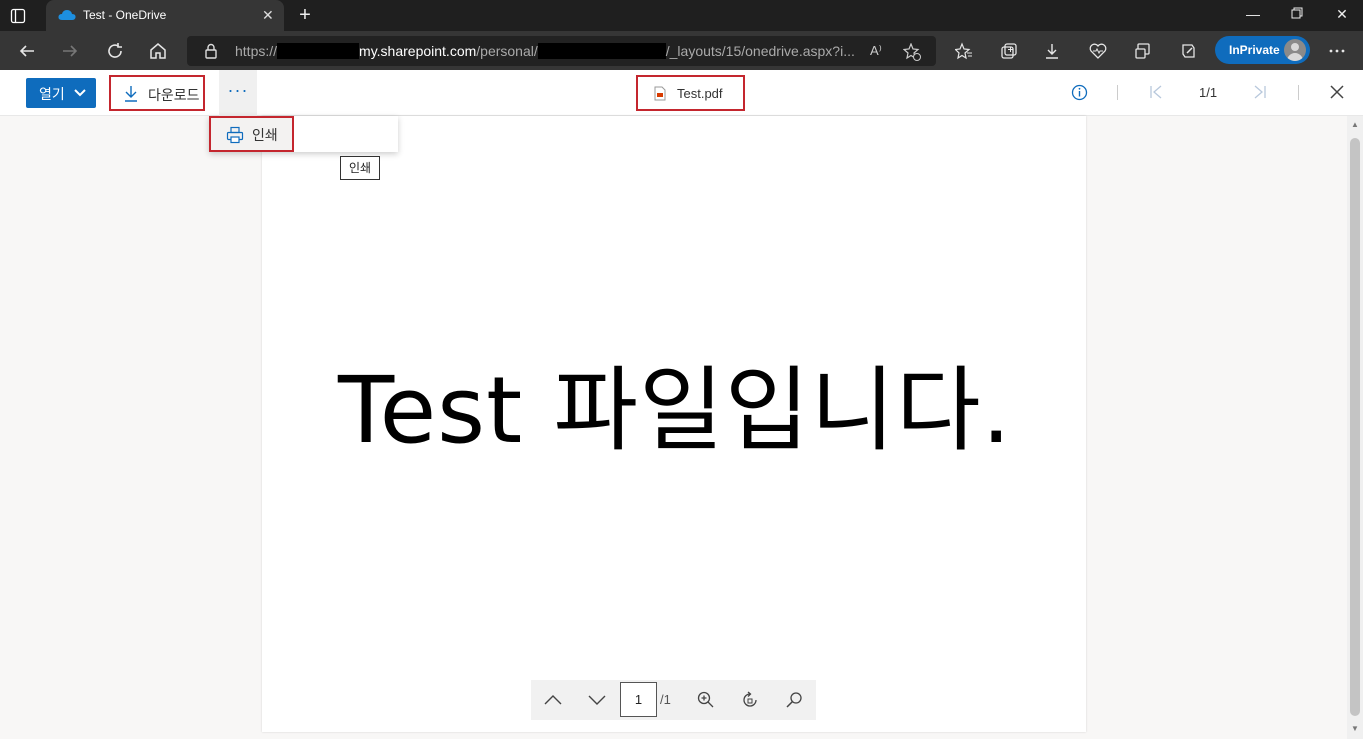 The width and height of the screenshot is (1363, 739). What do you see at coordinates (1342, 14) in the screenshot?
I see `window-close-icon: ✕` at bounding box center [1342, 14].